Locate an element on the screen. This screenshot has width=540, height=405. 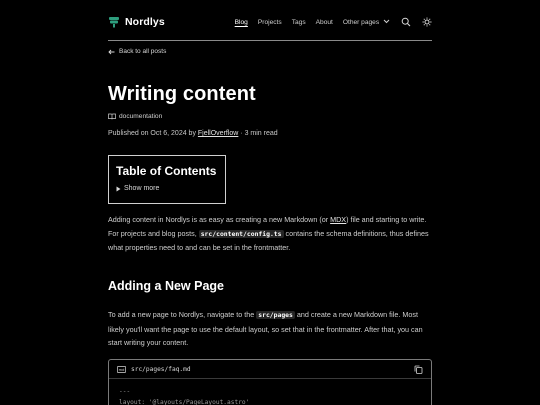
nav-projects: Projects is located at coordinates (270, 22).